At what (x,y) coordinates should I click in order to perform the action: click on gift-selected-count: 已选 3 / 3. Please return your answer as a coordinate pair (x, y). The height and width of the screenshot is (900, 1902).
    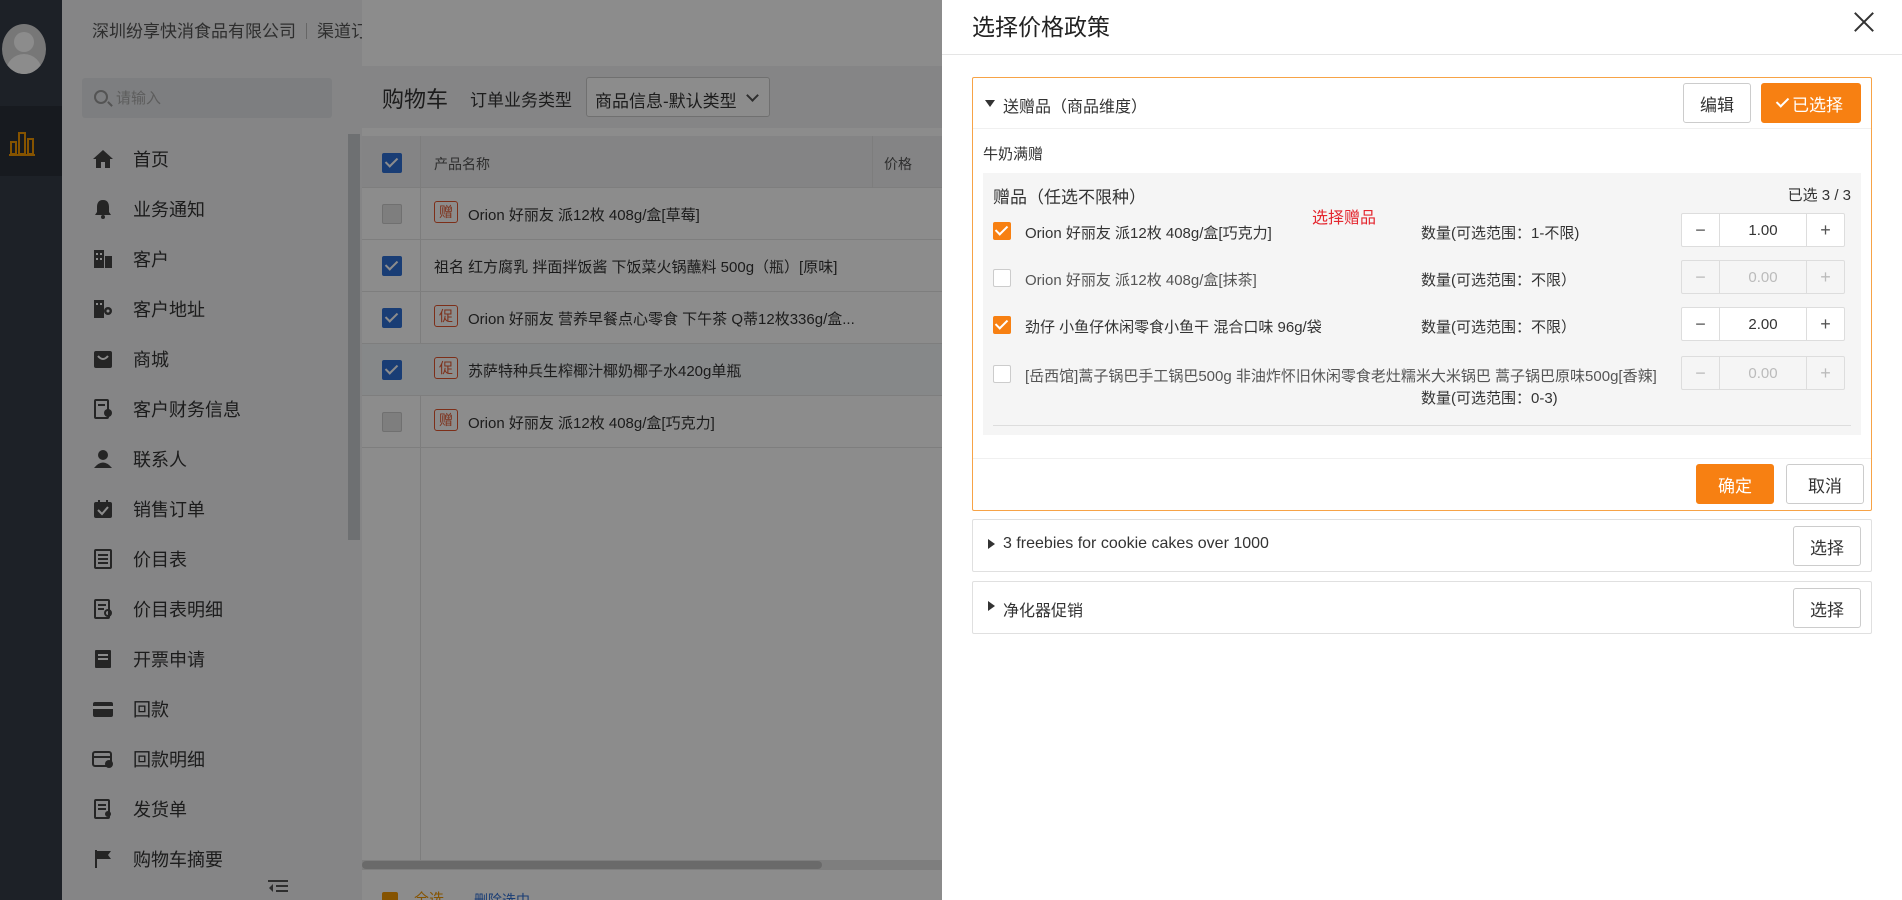
    Looking at the image, I should click on (1819, 195).